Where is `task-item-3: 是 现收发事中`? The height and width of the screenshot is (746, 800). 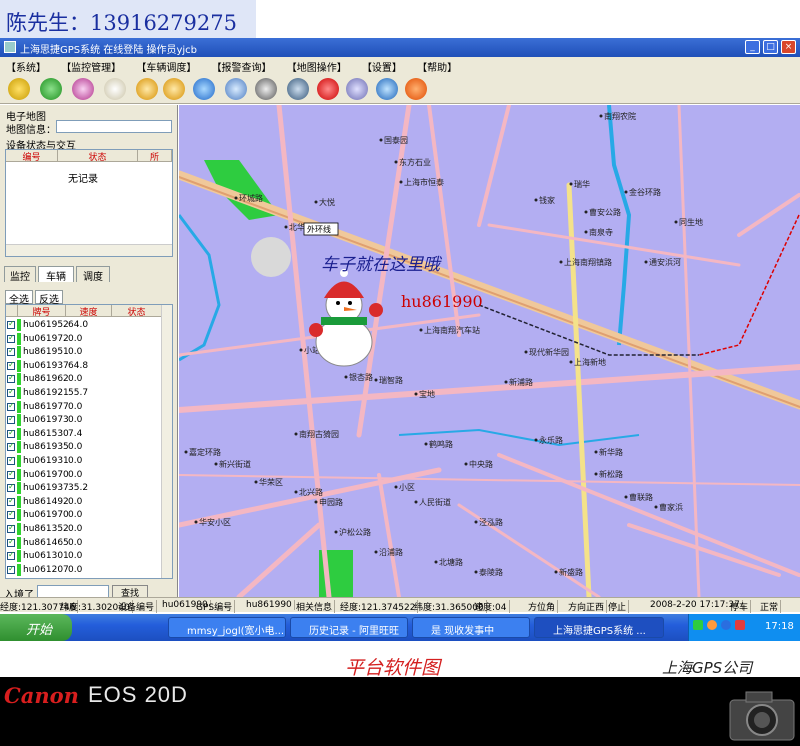 task-item-3: 是 现收发事中 is located at coordinates (471, 627).